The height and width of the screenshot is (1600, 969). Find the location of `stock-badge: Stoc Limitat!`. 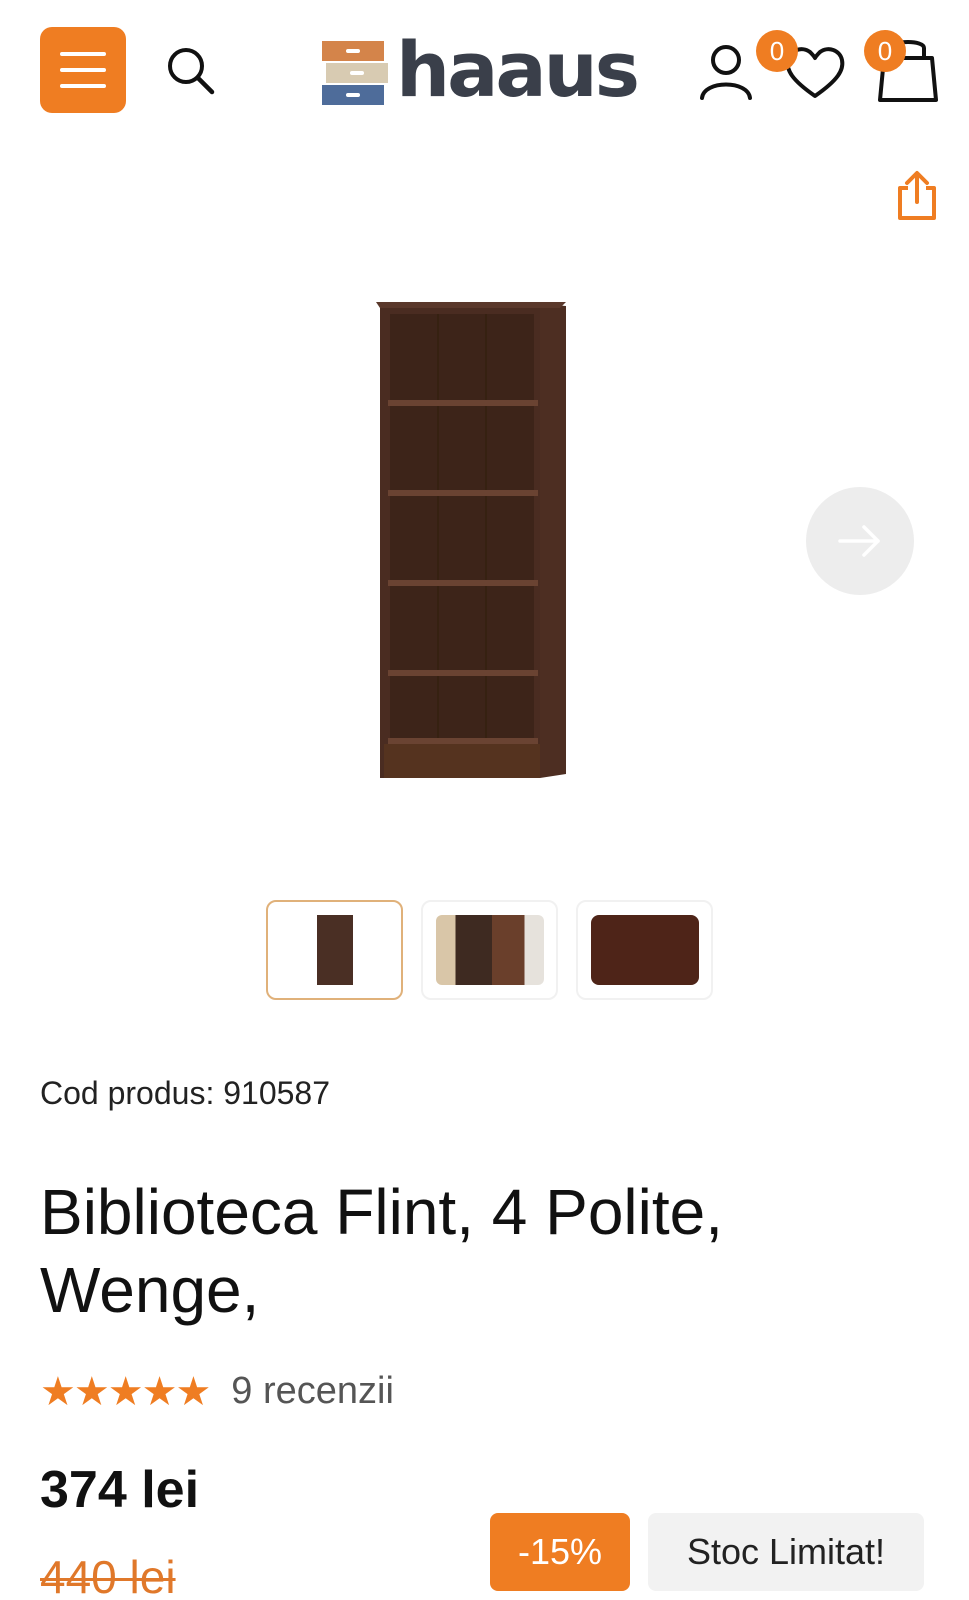

stock-badge: Stoc Limitat! is located at coordinates (786, 1552).